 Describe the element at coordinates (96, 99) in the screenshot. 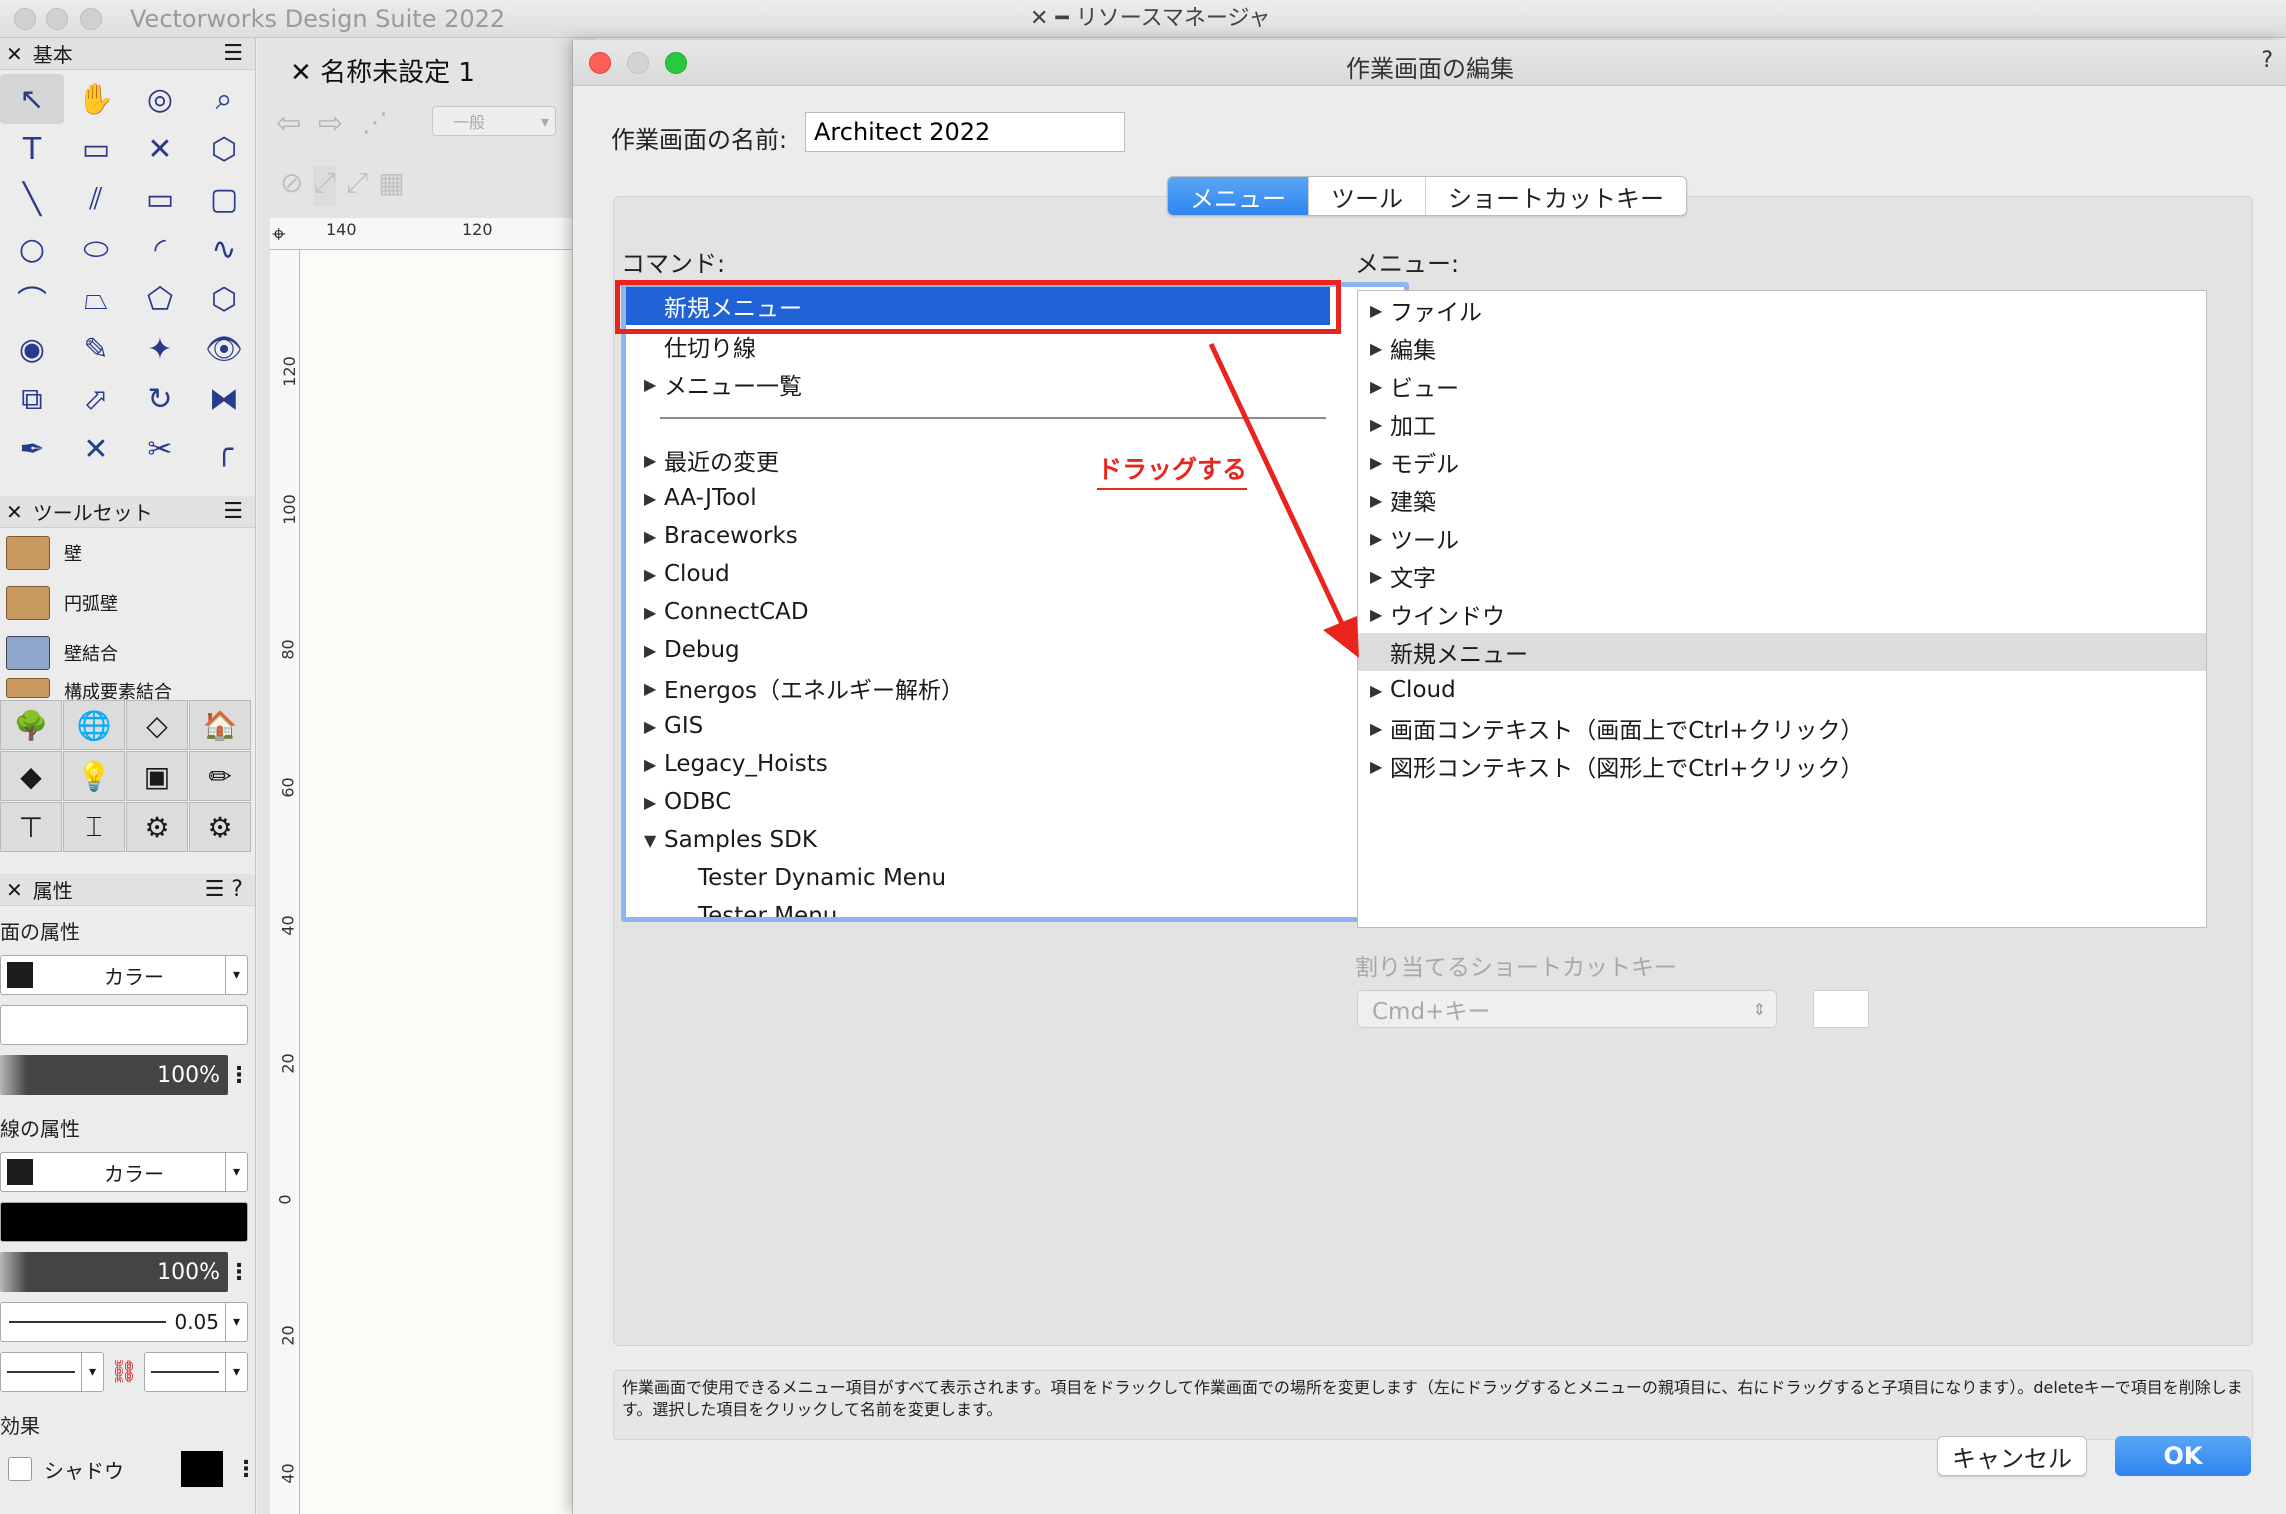

I see `pan-tool-icon: ✋` at that location.